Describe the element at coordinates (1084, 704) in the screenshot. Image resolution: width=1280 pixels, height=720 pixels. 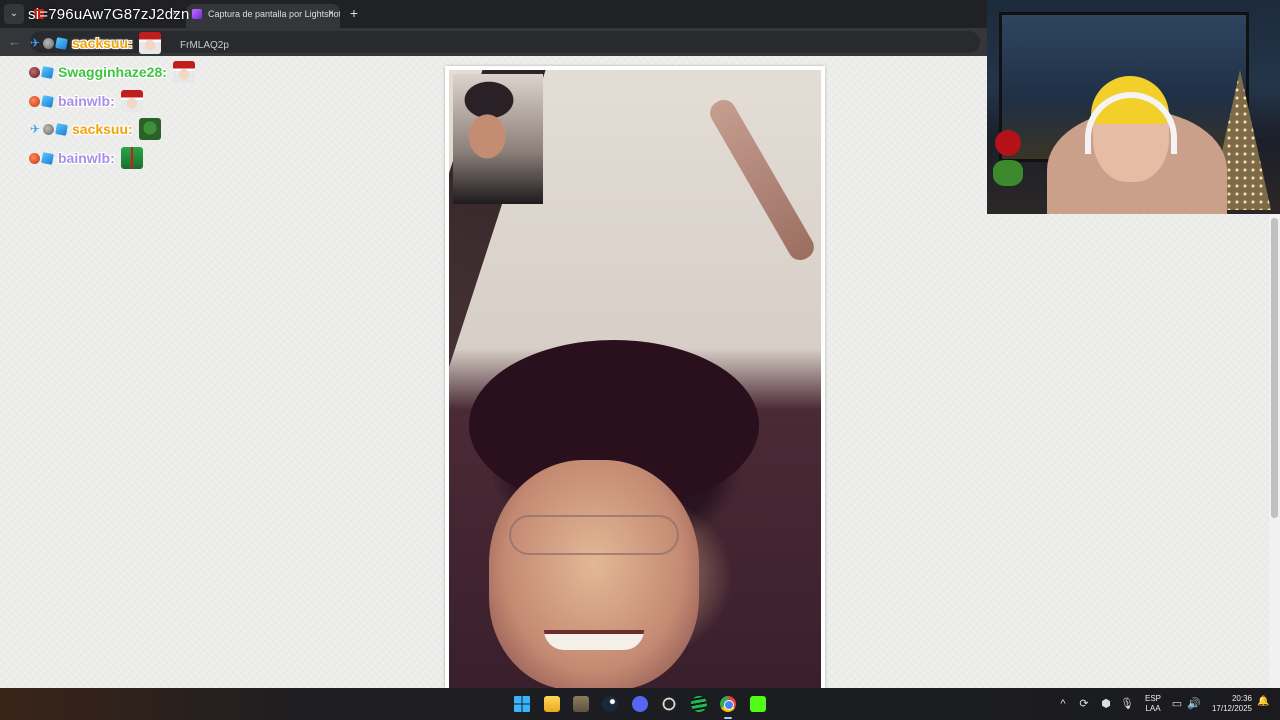
I see `sync-icon: ⟳` at that location.